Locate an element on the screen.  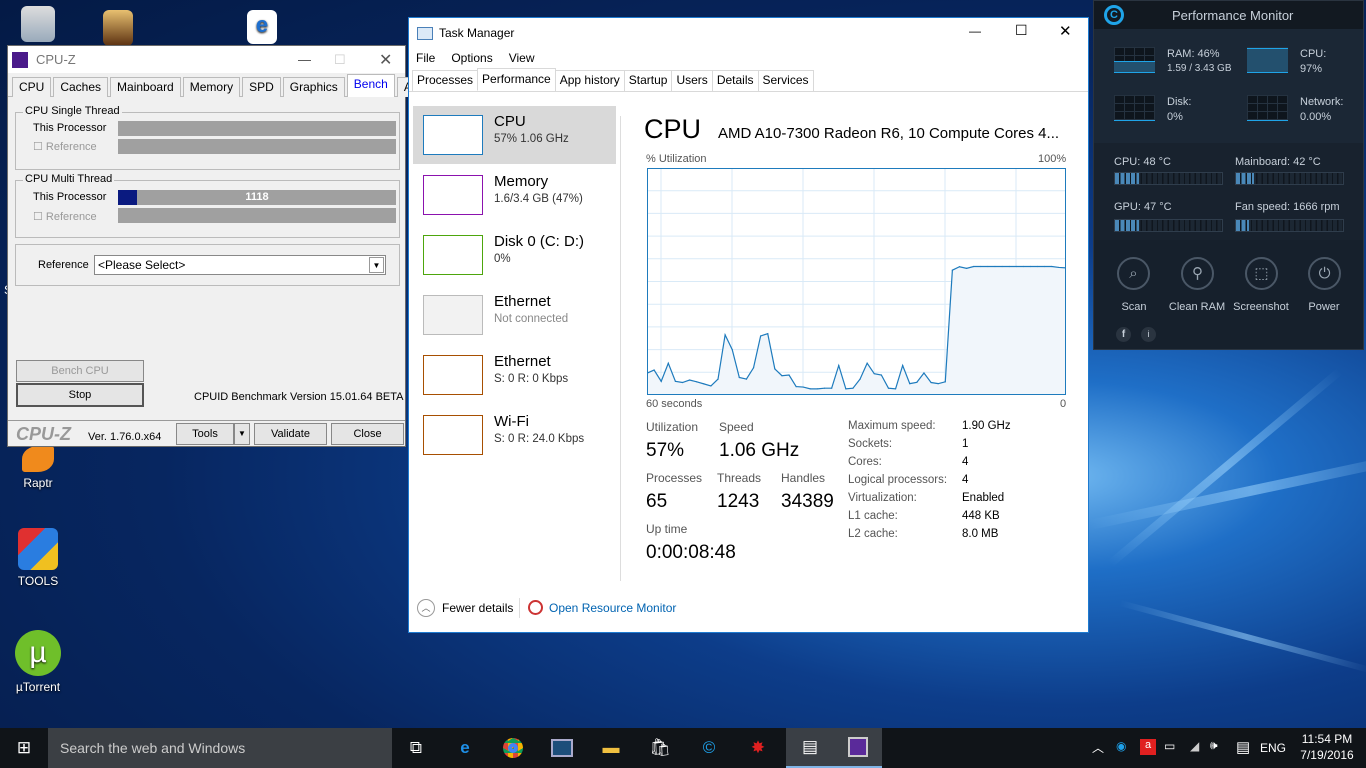
resource-item-ethernet: Ethernet Not connected is located at coordinates (514, 315).